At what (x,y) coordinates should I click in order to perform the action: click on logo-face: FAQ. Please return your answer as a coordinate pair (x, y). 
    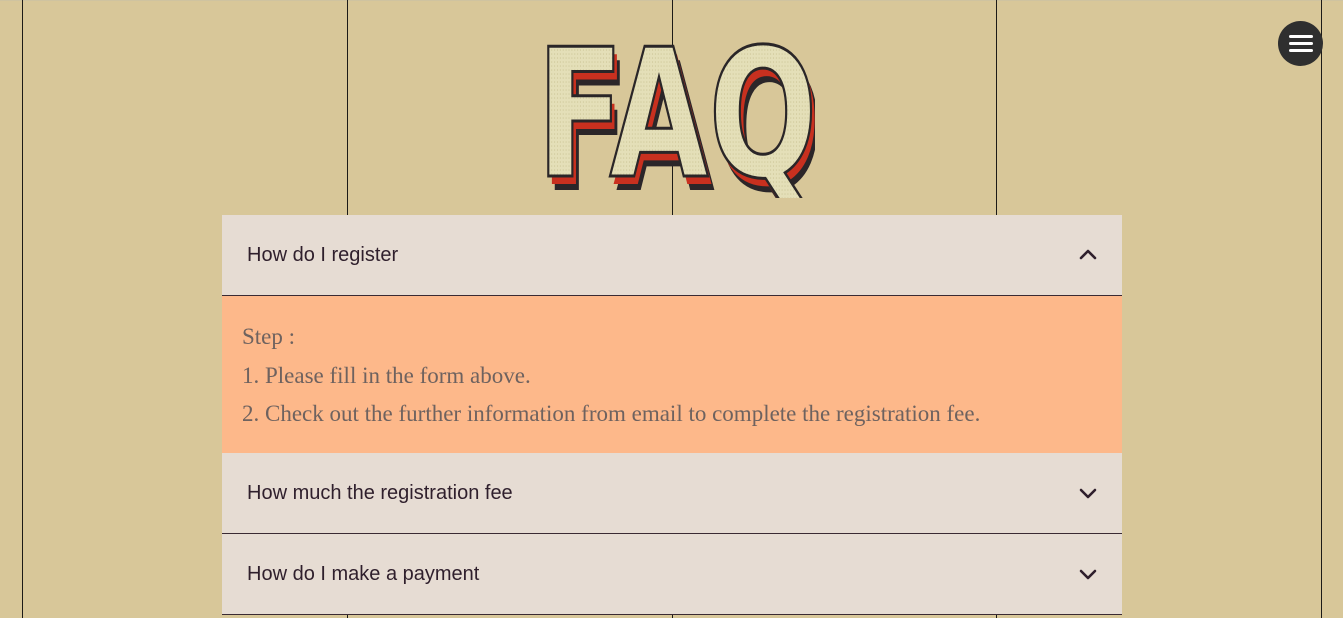
    Looking at the image, I should click on (677, 104).